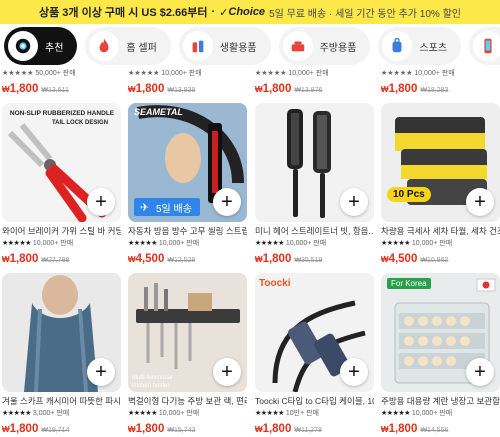 The height and width of the screenshot is (437, 500). I want to click on svg-text: TAIL LOCK DESIGN, so click(80, 123).